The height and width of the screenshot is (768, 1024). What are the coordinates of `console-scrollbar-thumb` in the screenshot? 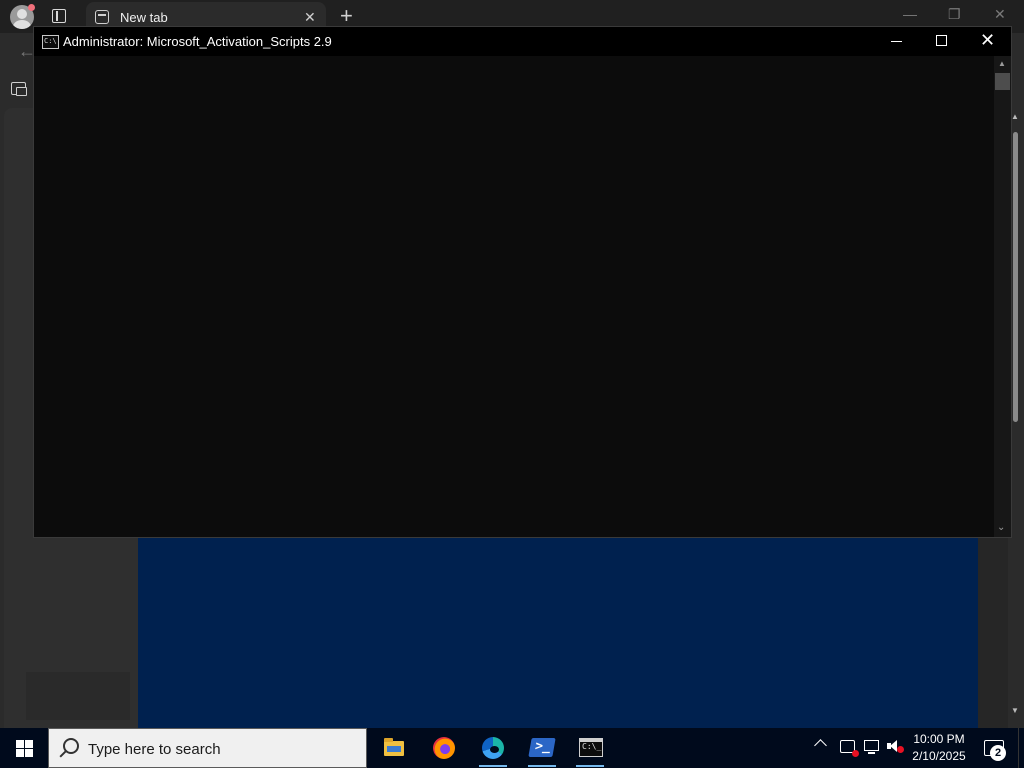 It's located at (1002, 81).